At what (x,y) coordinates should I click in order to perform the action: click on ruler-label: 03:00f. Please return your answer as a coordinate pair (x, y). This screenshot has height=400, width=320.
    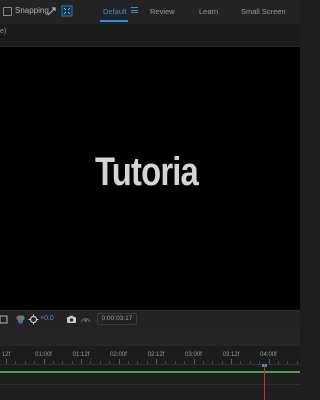
    Looking at the image, I should click on (193, 355).